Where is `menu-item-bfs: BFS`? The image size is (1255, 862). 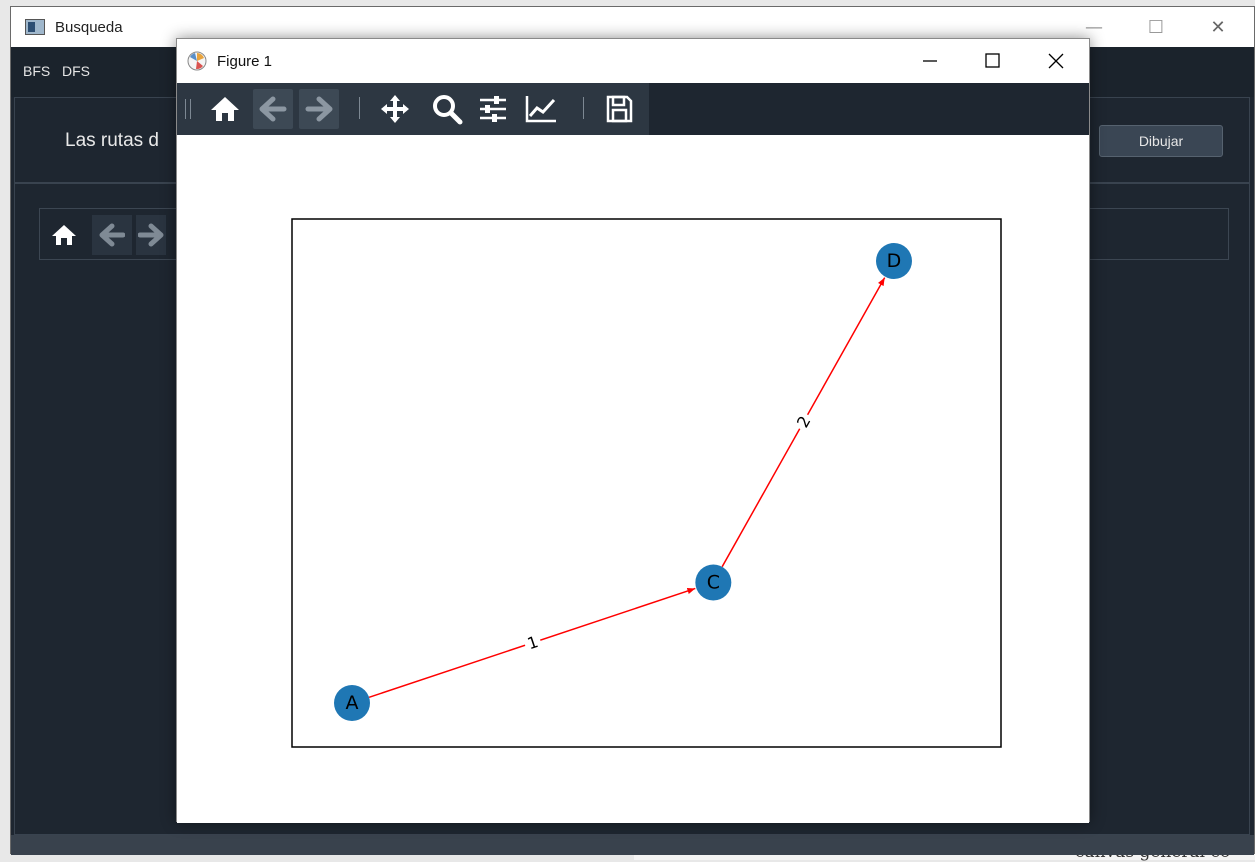
menu-item-bfs: BFS is located at coordinates (36, 71).